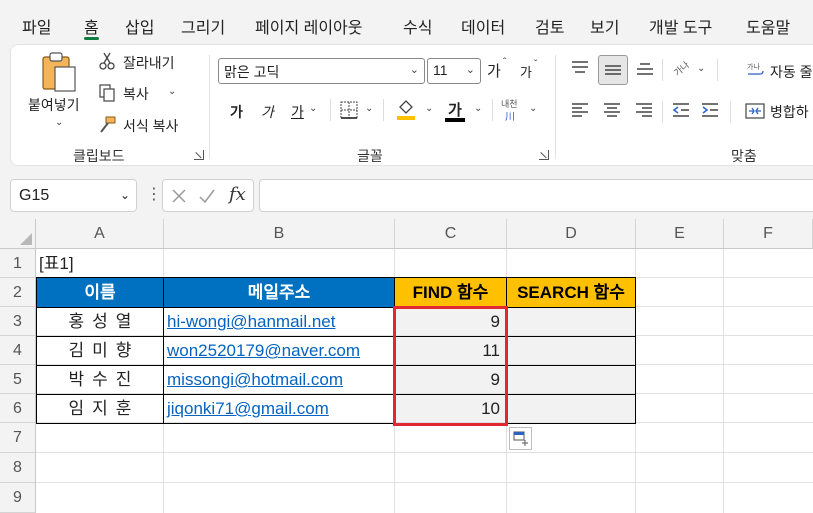 This screenshot has width=813, height=513. Describe the element at coordinates (139, 26) in the screenshot. I see `menu-insert: 삽입` at that location.